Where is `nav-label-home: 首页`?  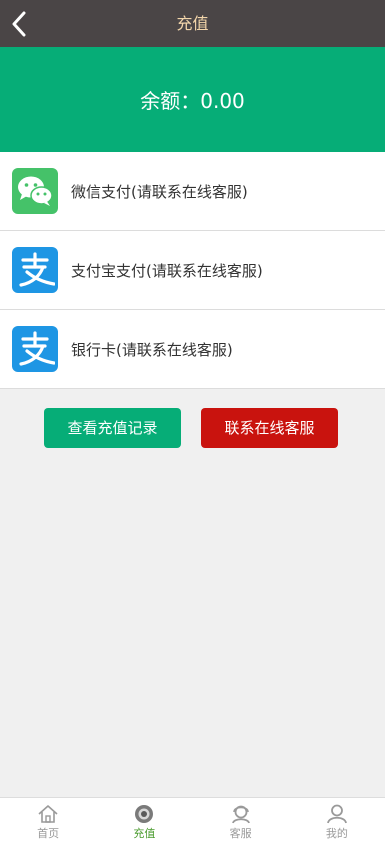 nav-label-home: 首页 is located at coordinates (48, 833).